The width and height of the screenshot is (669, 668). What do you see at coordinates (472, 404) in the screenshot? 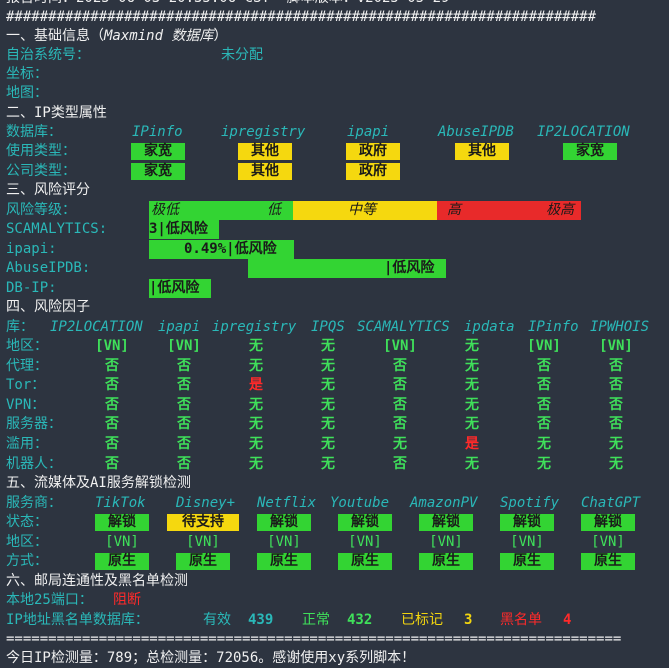
I see `rf-cell-vpn-5: 无` at bounding box center [472, 404].